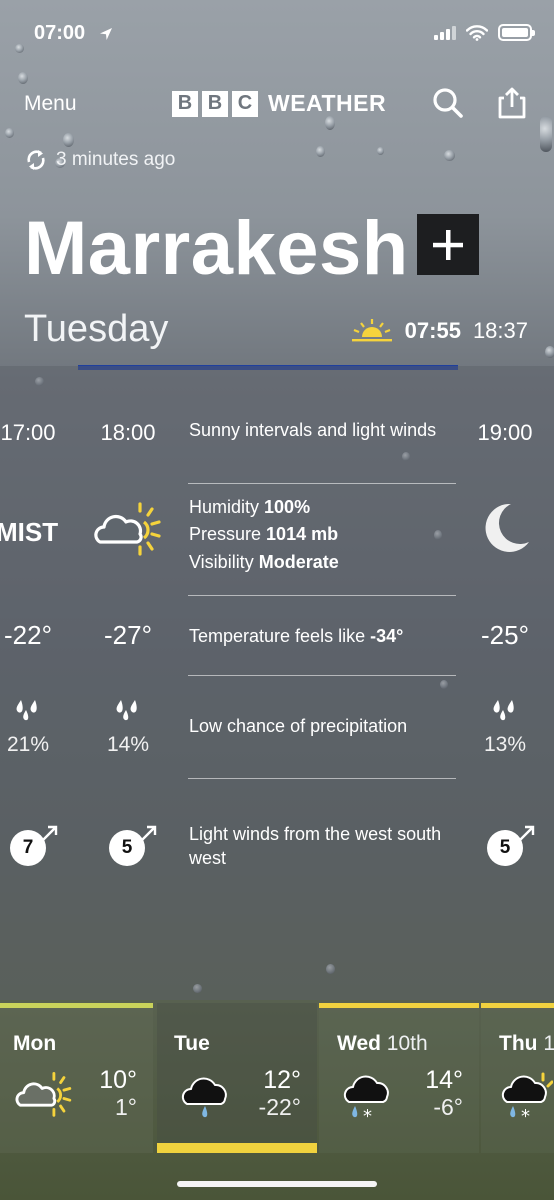  What do you see at coordinates (505, 744) in the screenshot?
I see `precip-chance: 13%` at bounding box center [505, 744].